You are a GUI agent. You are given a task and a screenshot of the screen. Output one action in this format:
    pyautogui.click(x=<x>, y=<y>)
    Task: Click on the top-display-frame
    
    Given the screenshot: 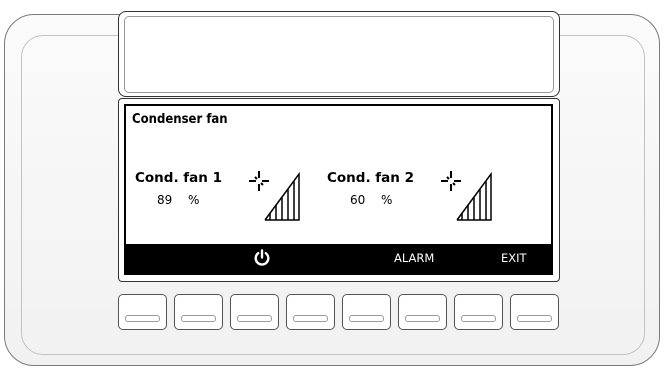 What is the action you would take?
    pyautogui.click(x=339, y=54)
    